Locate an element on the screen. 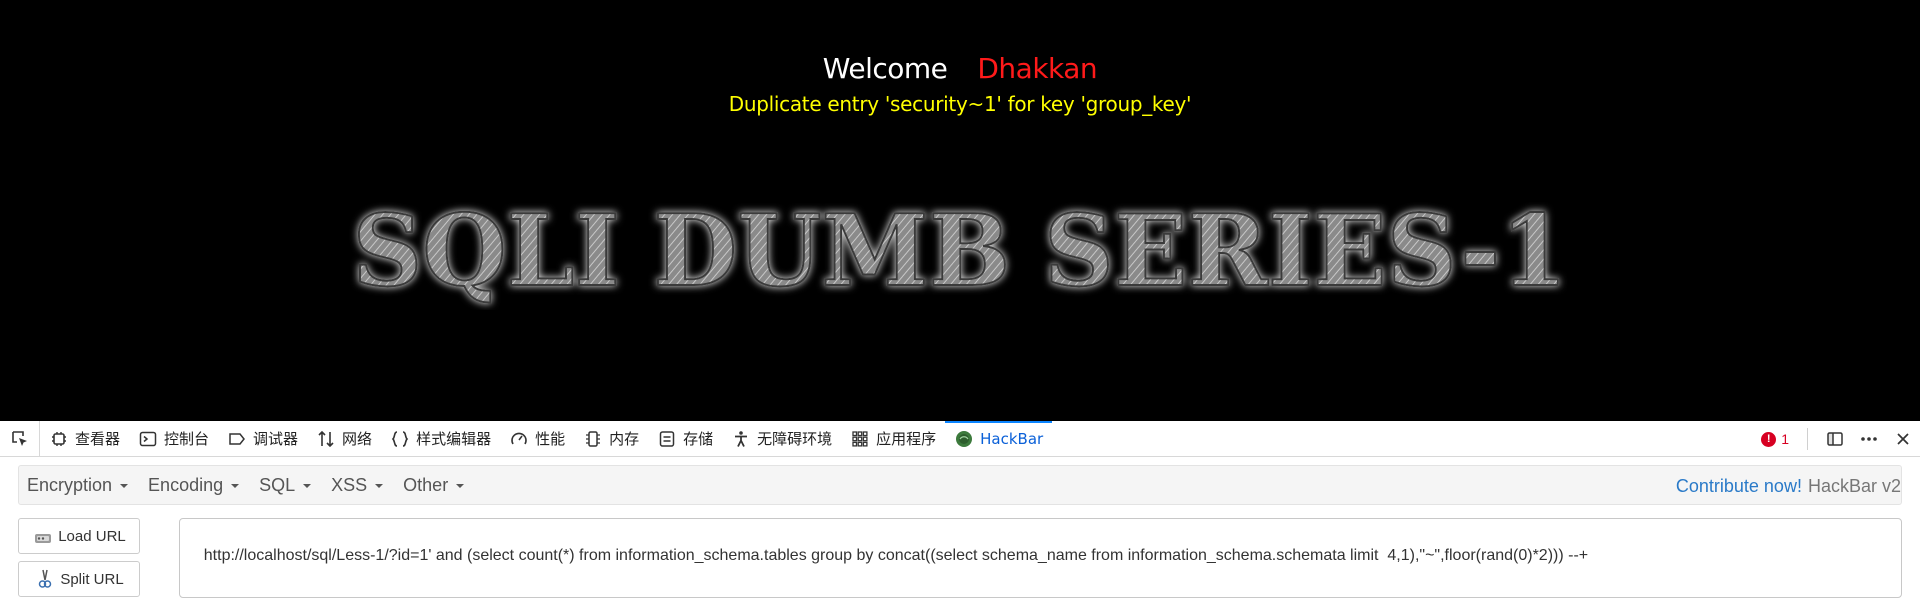 The width and height of the screenshot is (1920, 598). console-icon is located at coordinates (148, 439).